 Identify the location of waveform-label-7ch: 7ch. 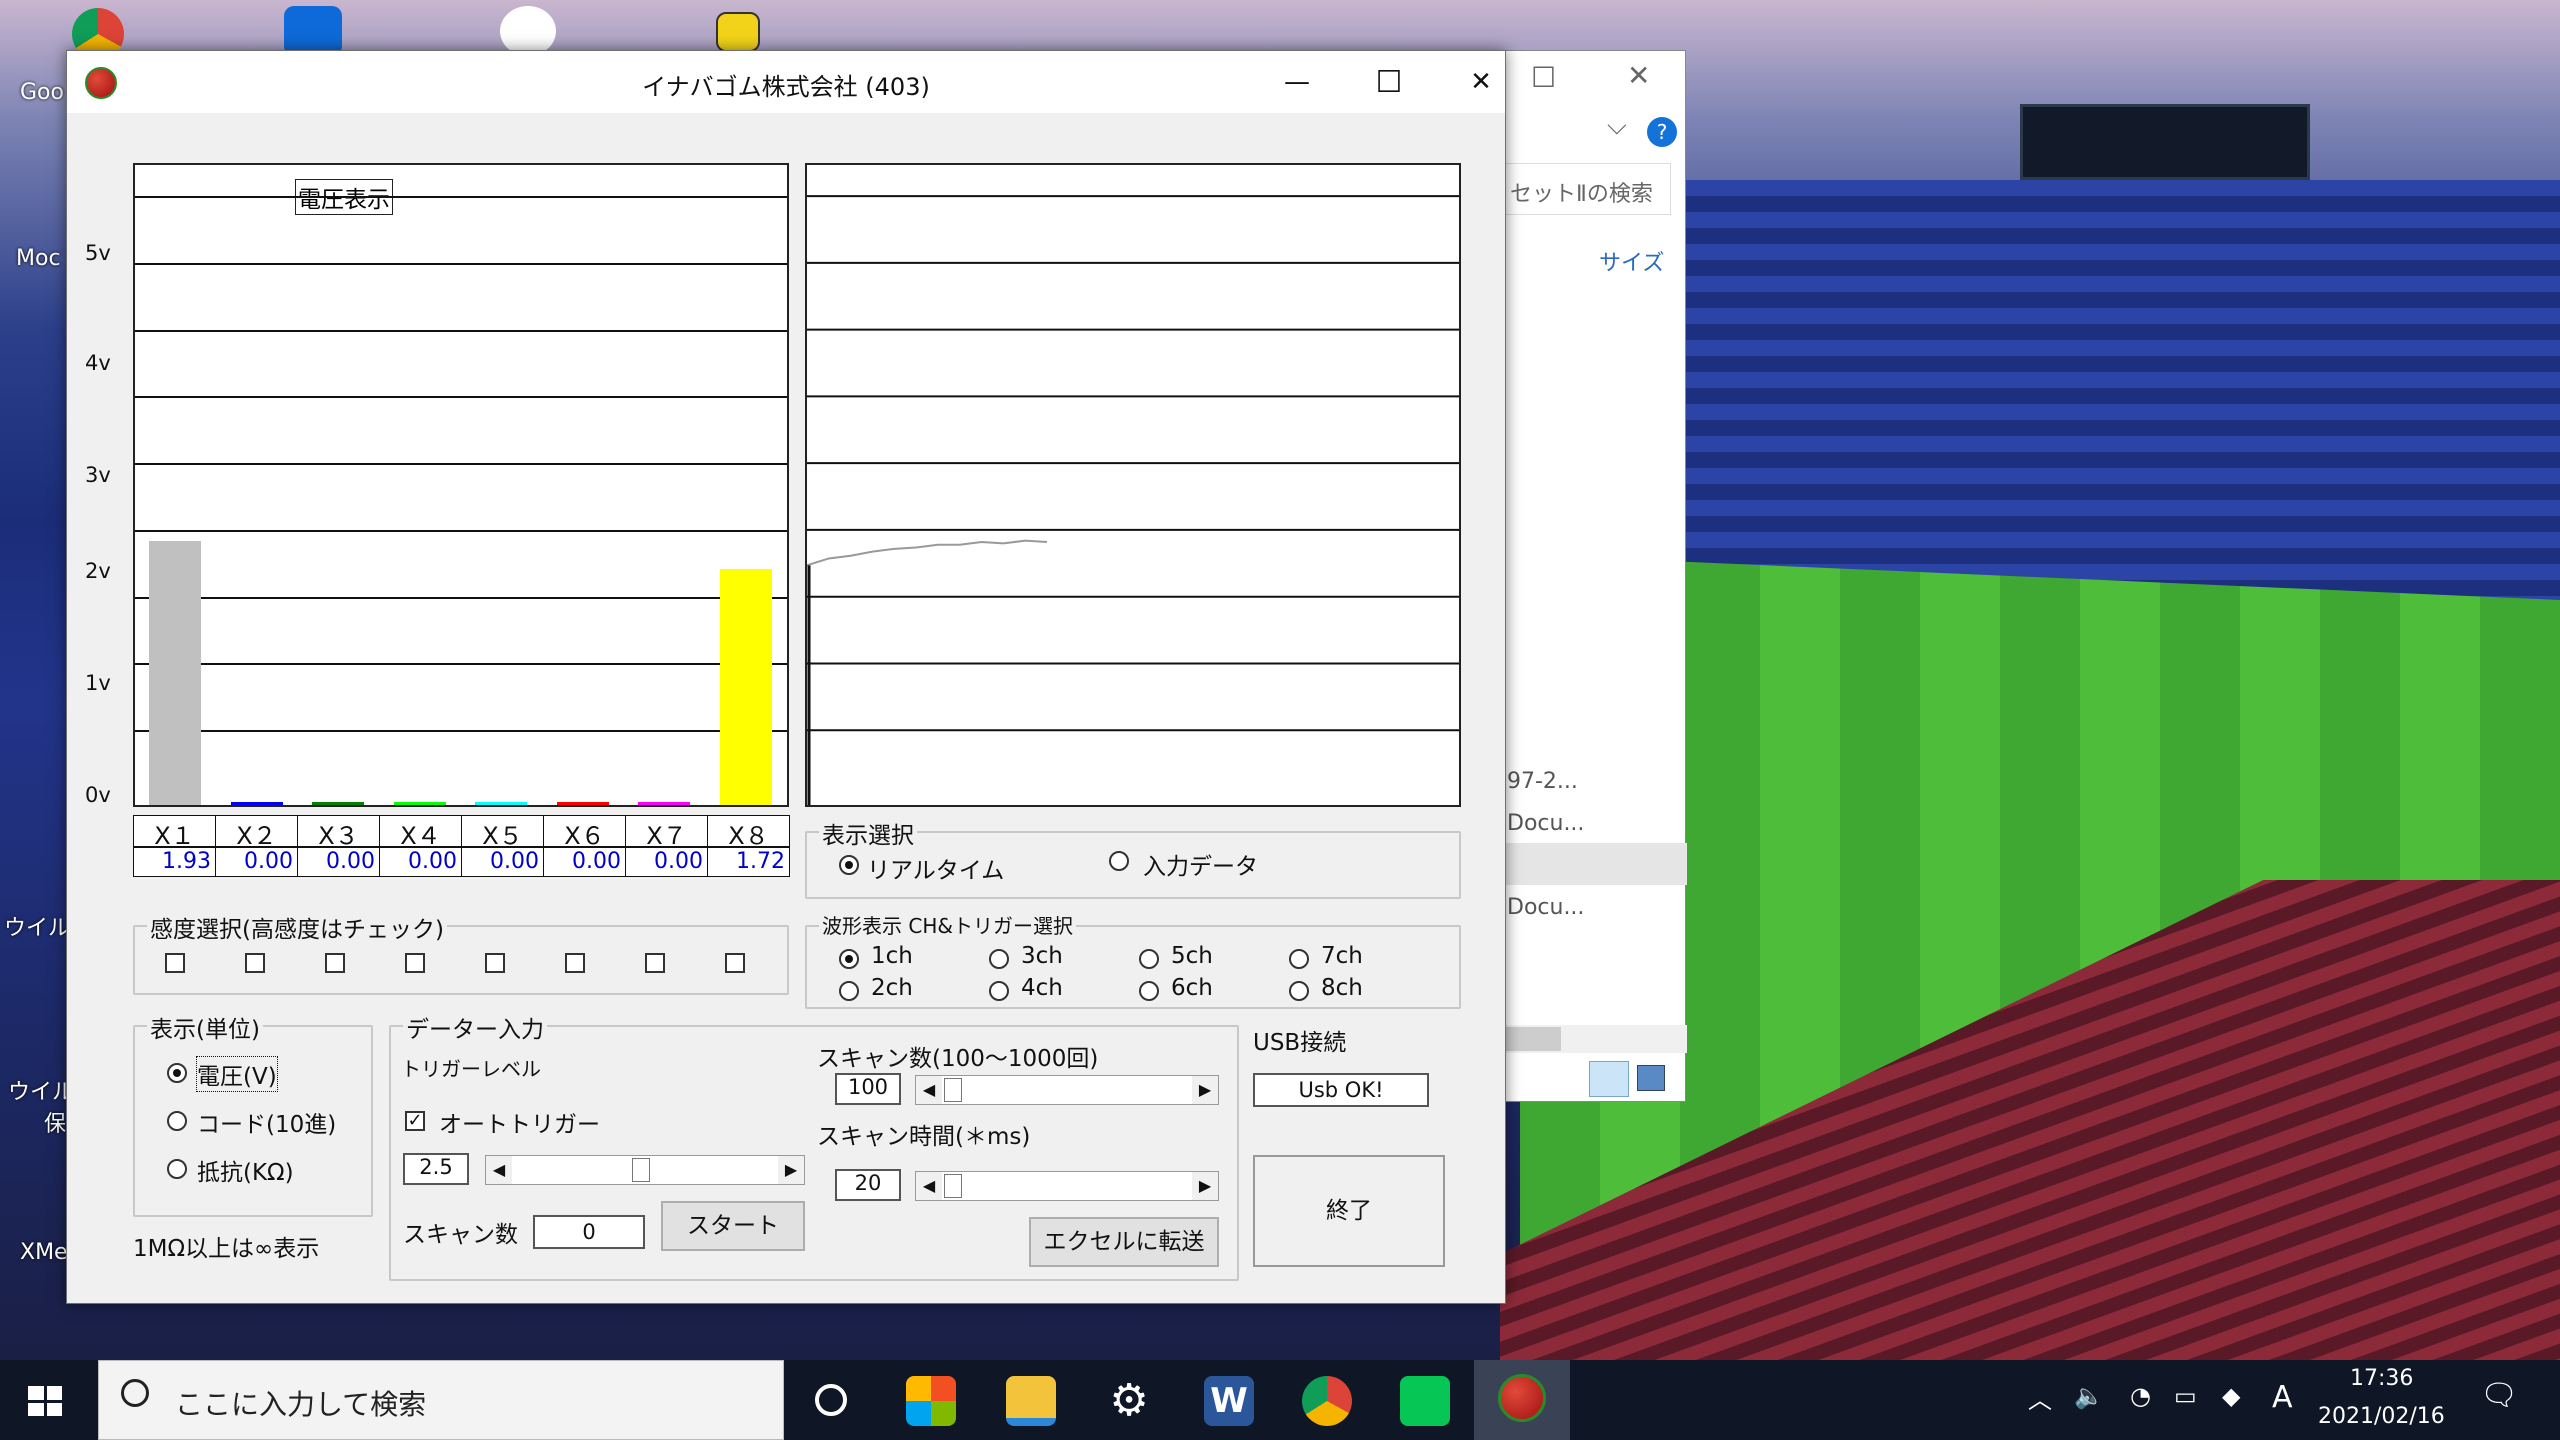
(1342, 956).